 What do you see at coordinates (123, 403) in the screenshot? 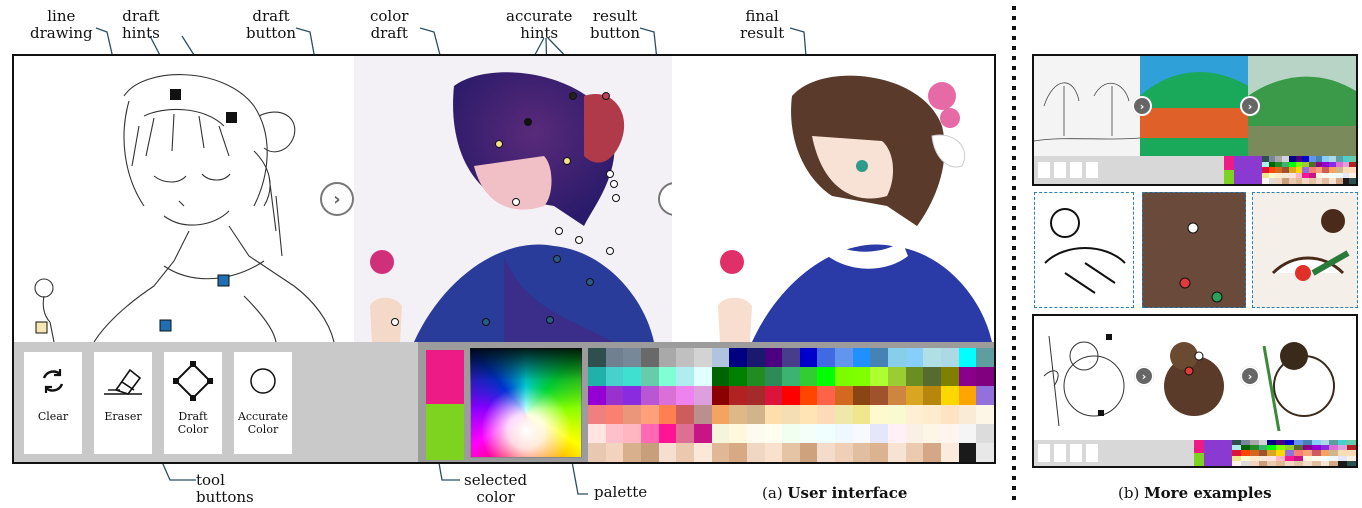
I see `eraser-button: Eraser` at bounding box center [123, 403].